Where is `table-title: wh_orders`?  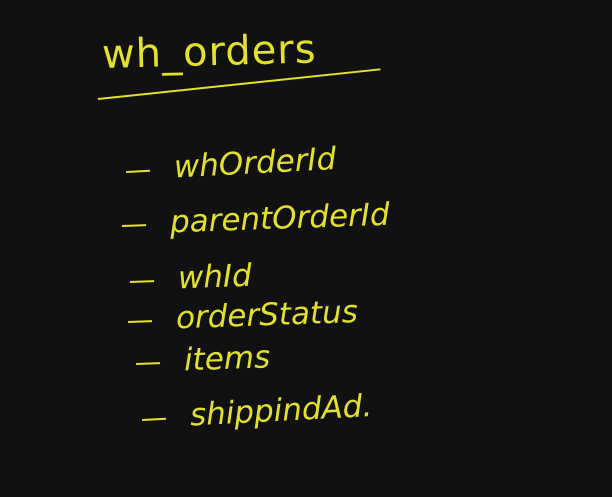 table-title: wh_orders is located at coordinates (209, 52).